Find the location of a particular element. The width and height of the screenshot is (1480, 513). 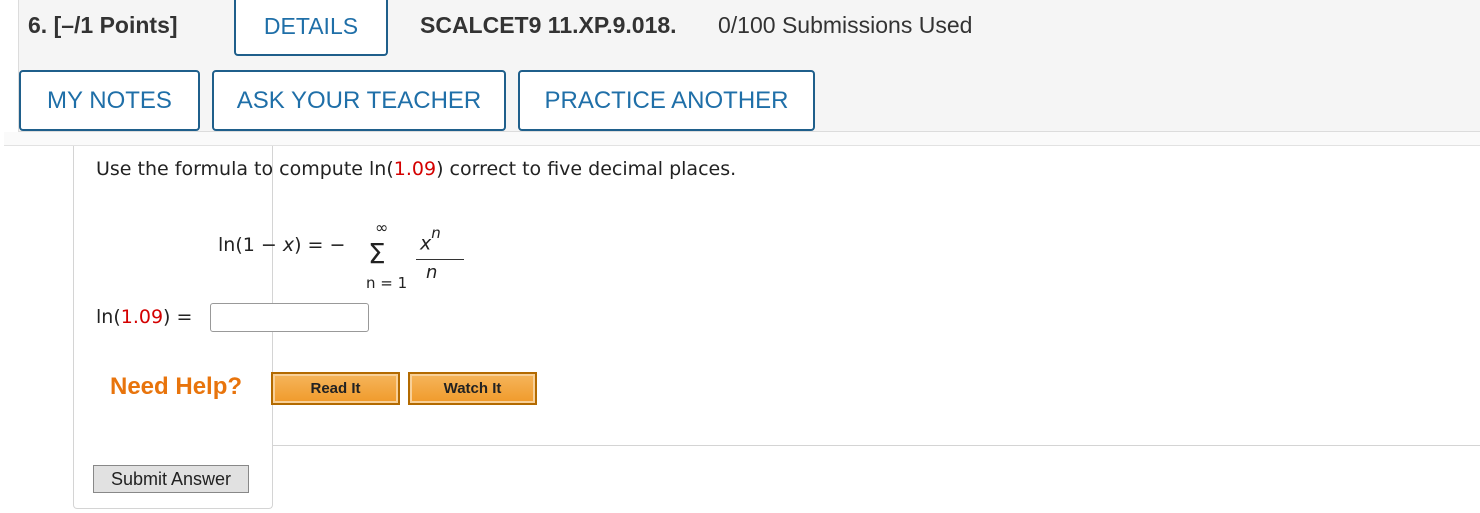

practice-another-button: PRACTICE ANOTHER is located at coordinates (666, 100).